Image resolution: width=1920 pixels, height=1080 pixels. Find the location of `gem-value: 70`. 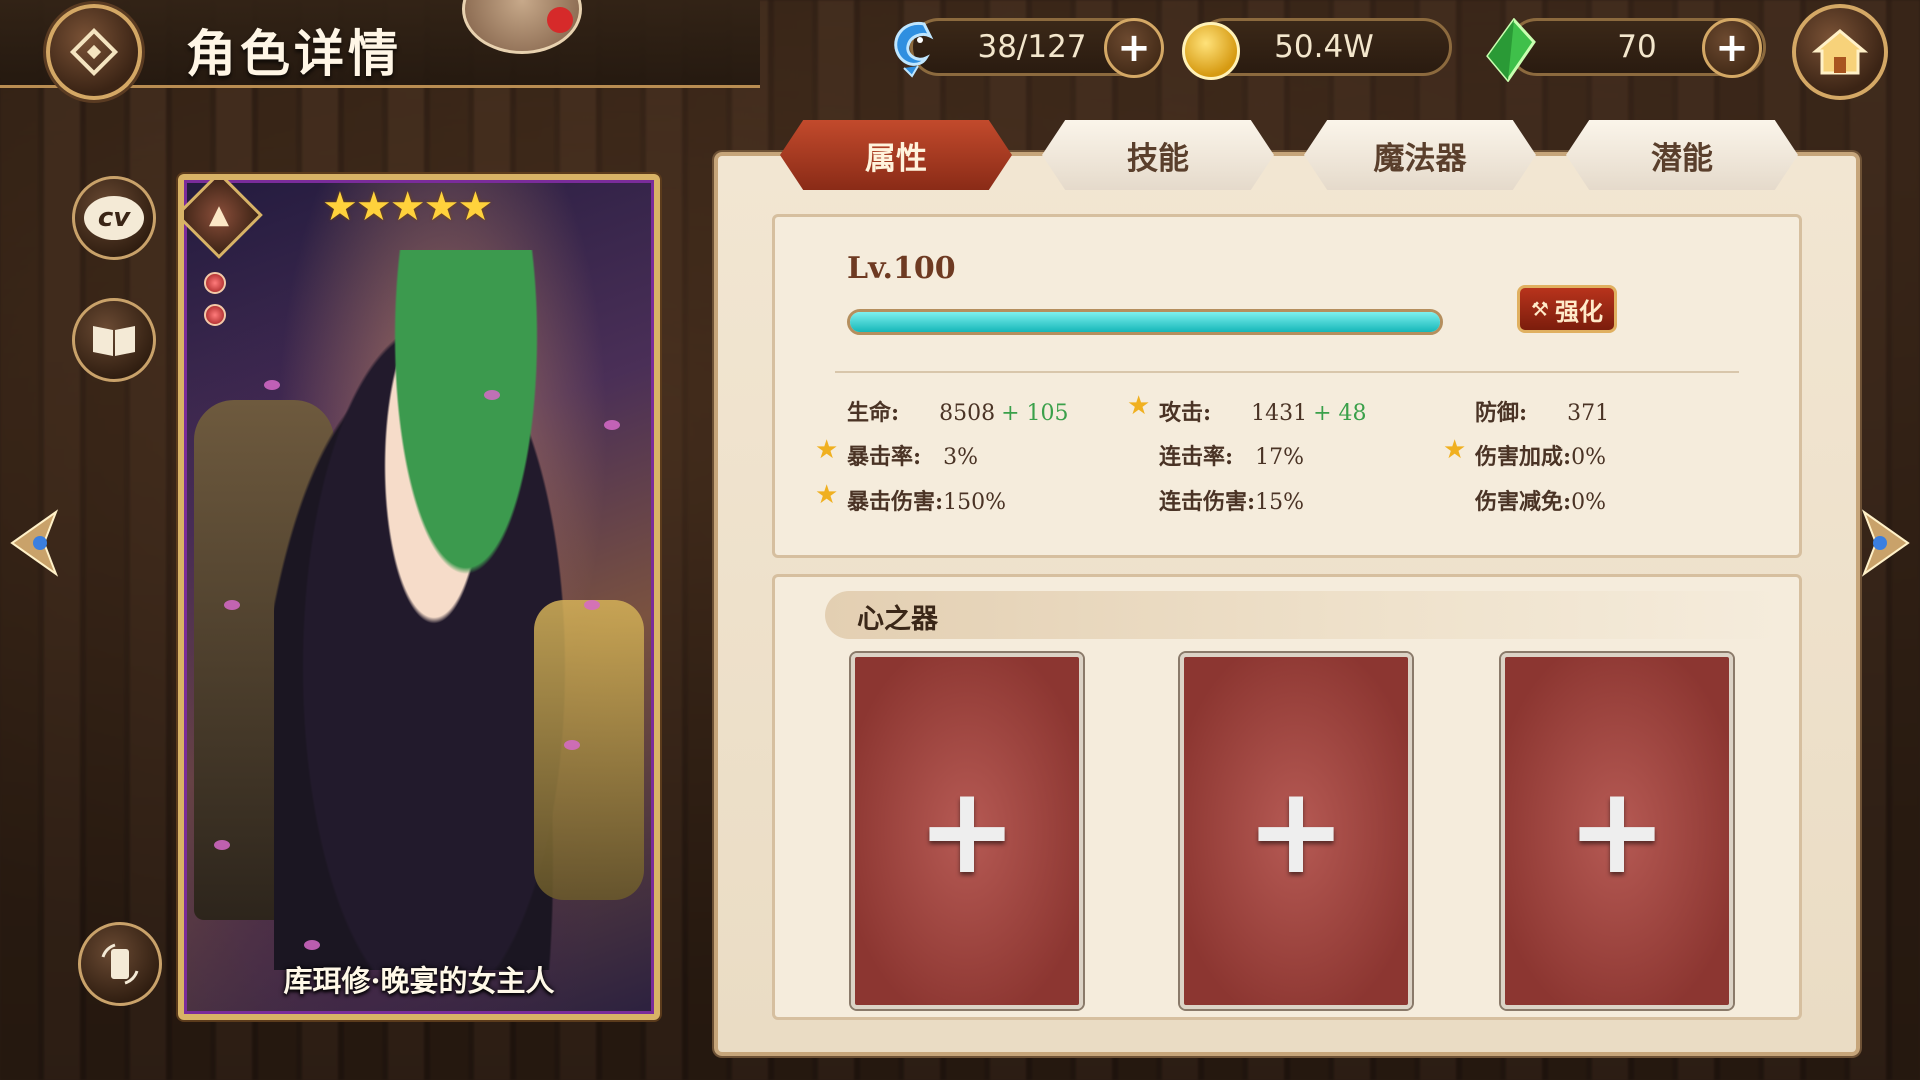

gem-value: 70 is located at coordinates (1637, 47).